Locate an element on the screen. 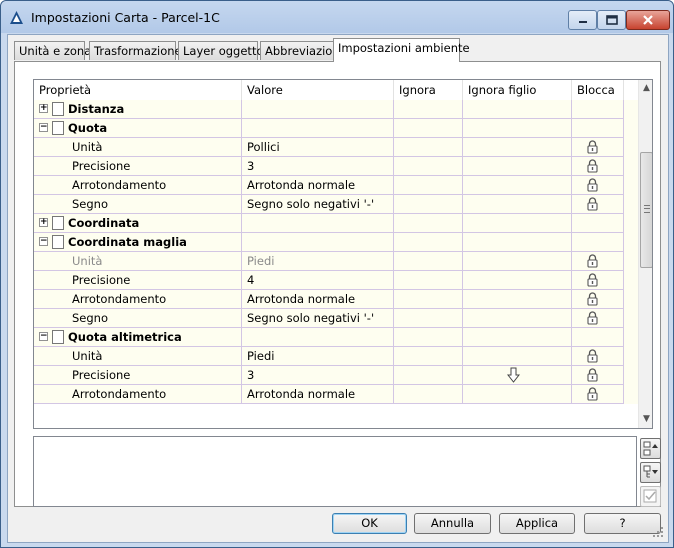  title-bar: Impostazioni Carta - Parcel-1C is located at coordinates (337, 17).